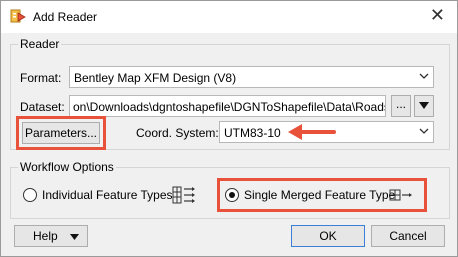 This screenshot has width=458, height=257. I want to click on format-value: Bentley Map XFM Design (V8), so click(155, 78).